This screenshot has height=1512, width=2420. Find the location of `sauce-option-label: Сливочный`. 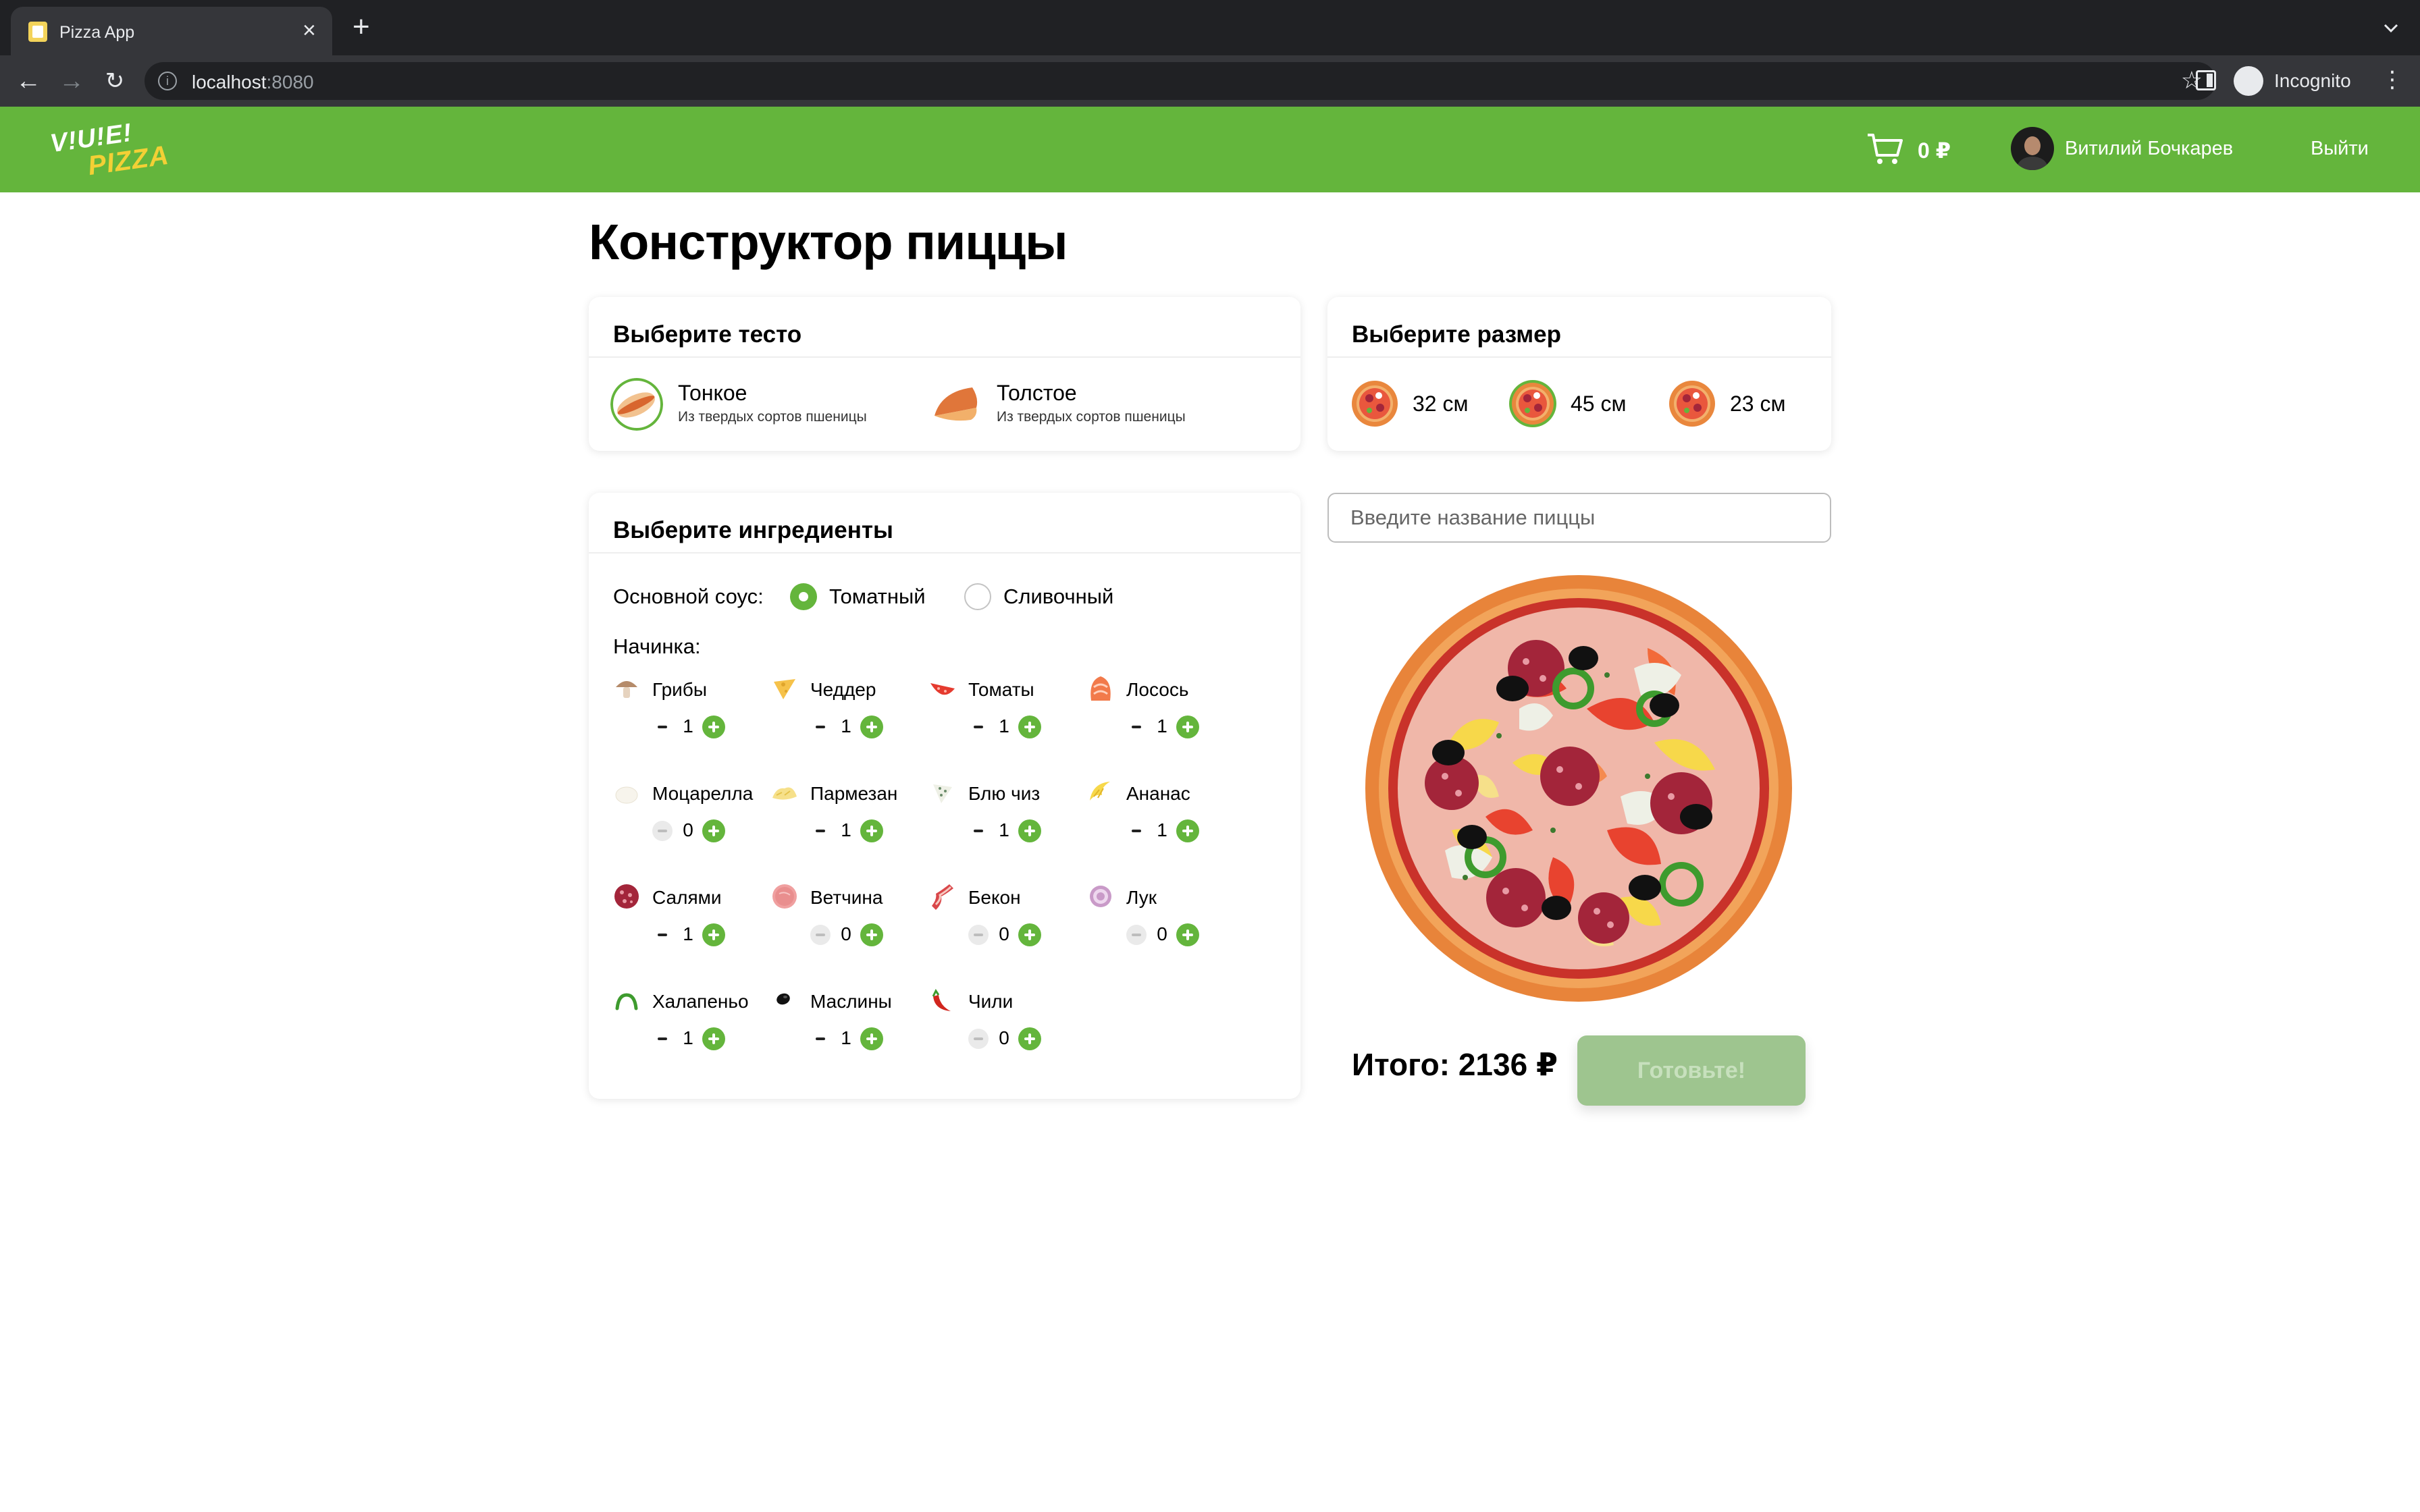

sauce-option-label: Сливочный is located at coordinates (1058, 597).